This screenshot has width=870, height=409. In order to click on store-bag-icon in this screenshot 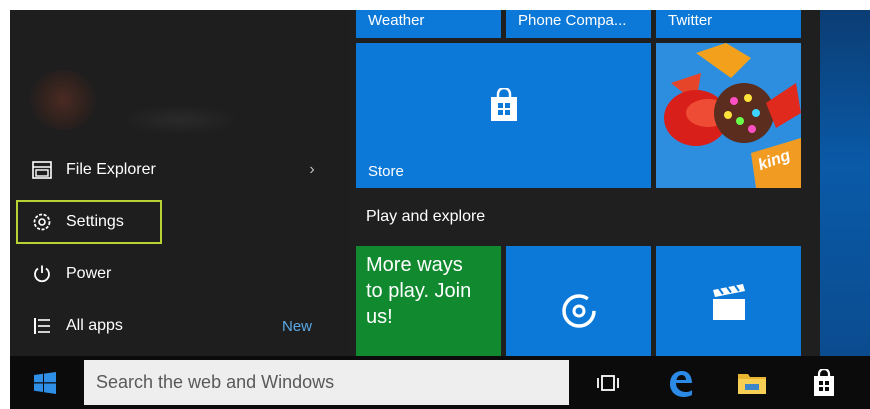, I will do `click(504, 104)`.